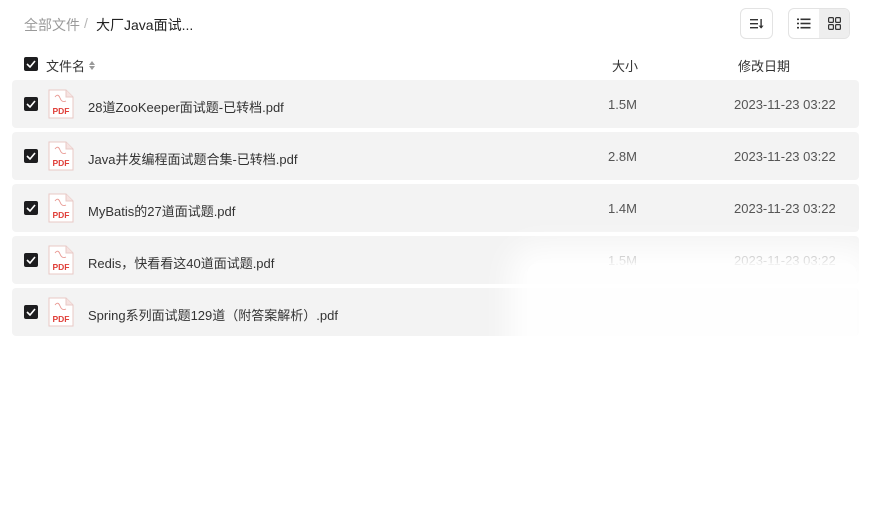 Image resolution: width=874 pixels, height=514 pixels. Describe the element at coordinates (161, 210) in the screenshot. I see `file-name: MyBatis的27道面试题.pdf` at that location.